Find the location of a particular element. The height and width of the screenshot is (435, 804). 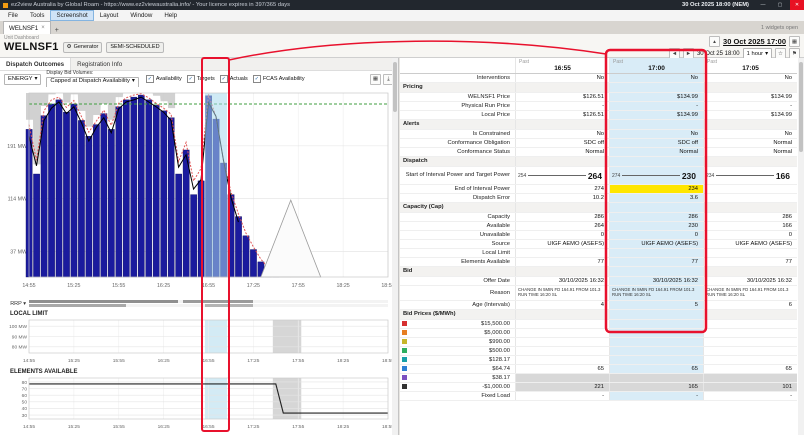

row-label: Capacity is located at coordinates (498, 216).